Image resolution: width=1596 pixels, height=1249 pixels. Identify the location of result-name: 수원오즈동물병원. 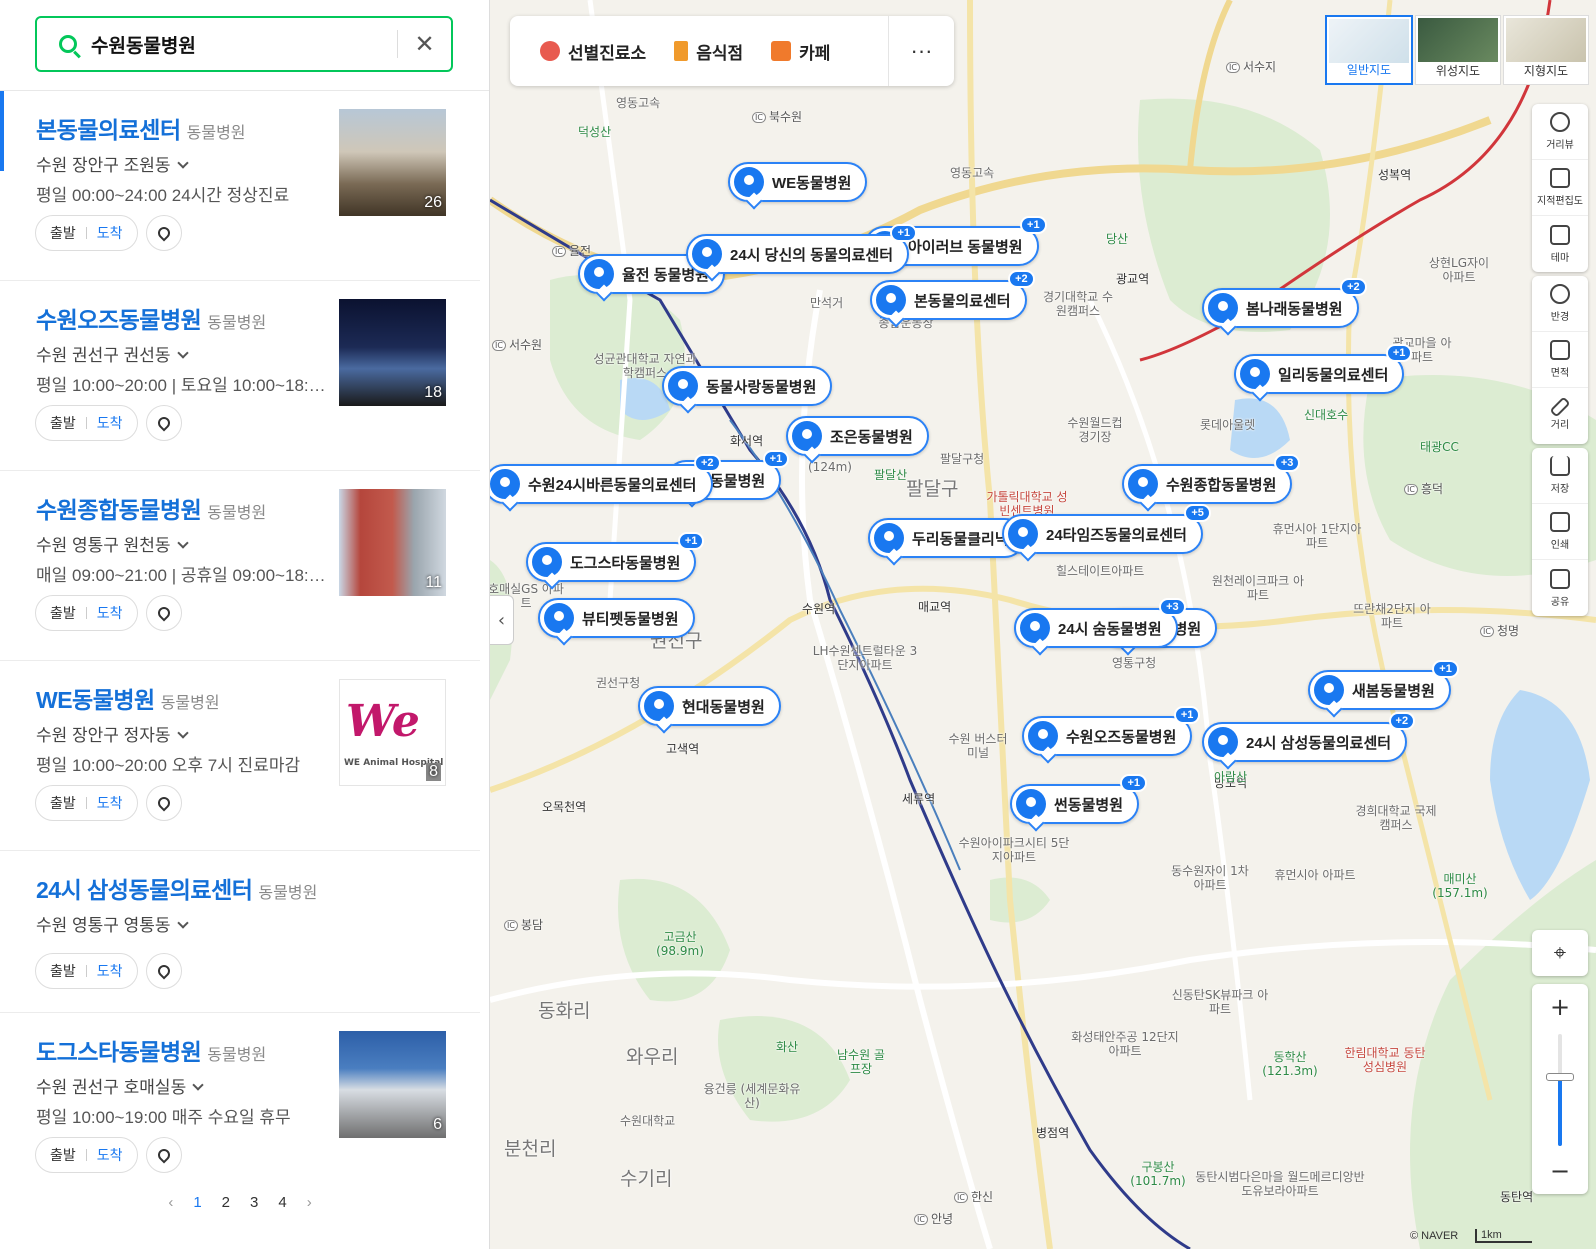
(119, 320).